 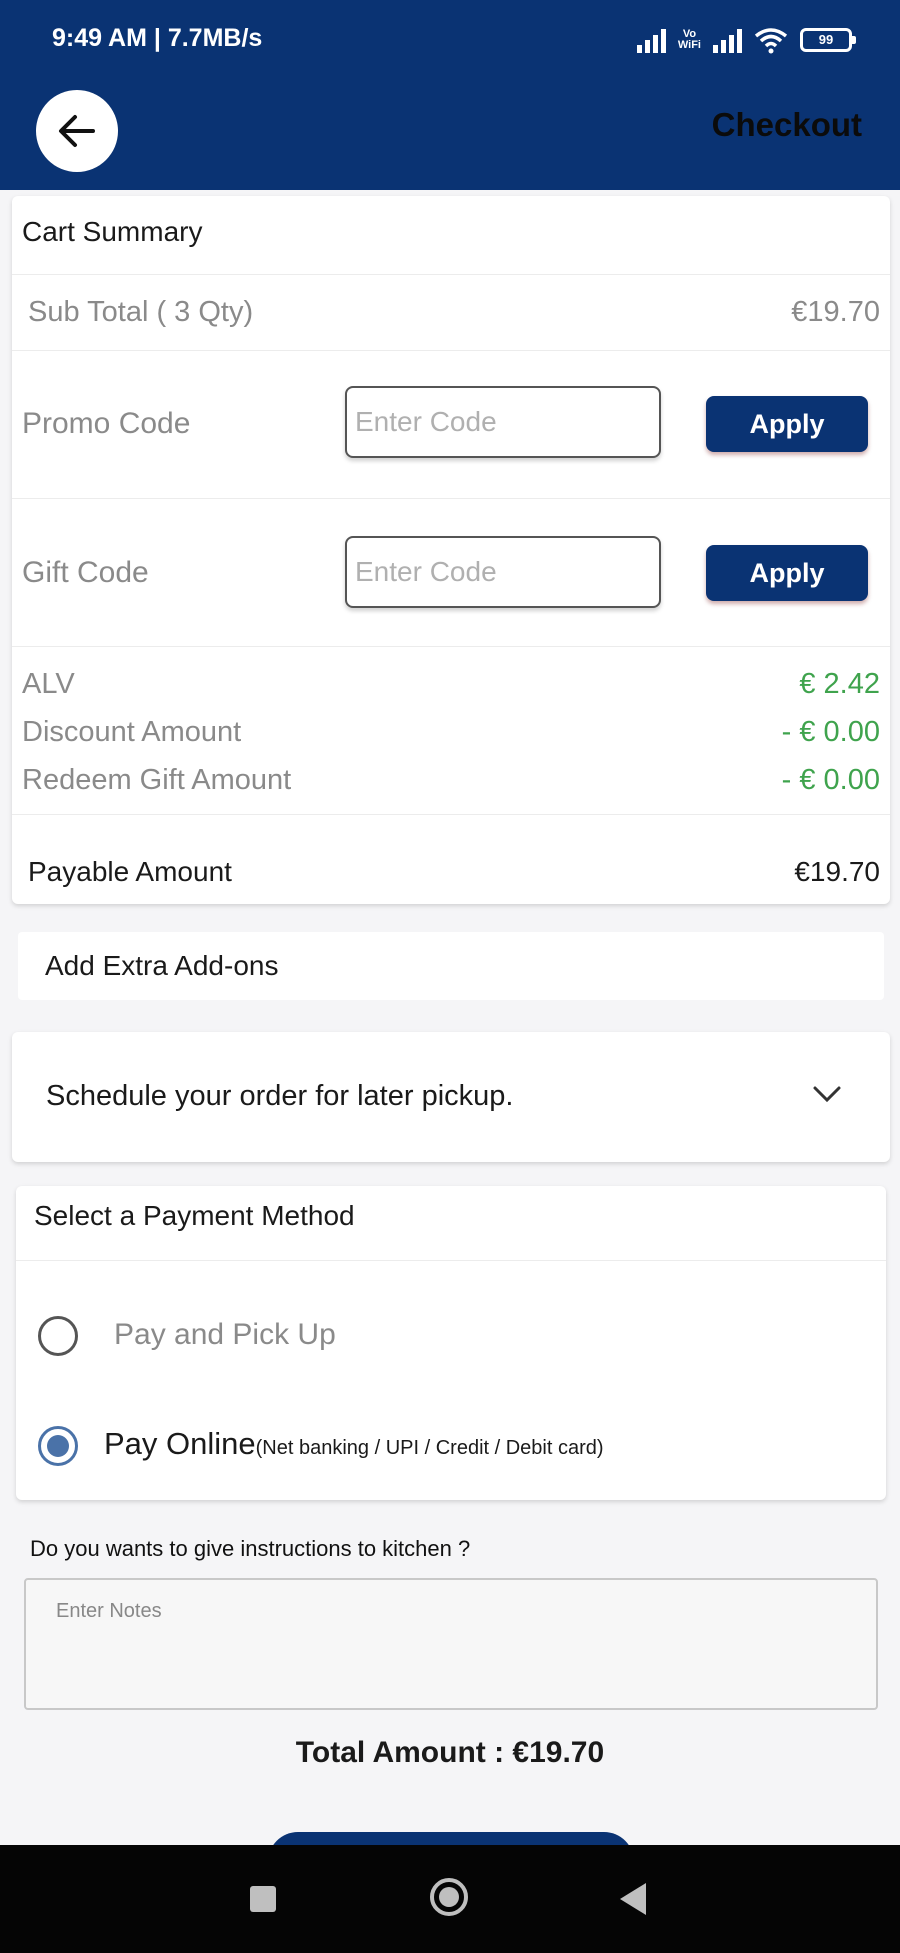 What do you see at coordinates (451, 966) in the screenshot?
I see `add-extra-addons: Add Extra Add-ons` at bounding box center [451, 966].